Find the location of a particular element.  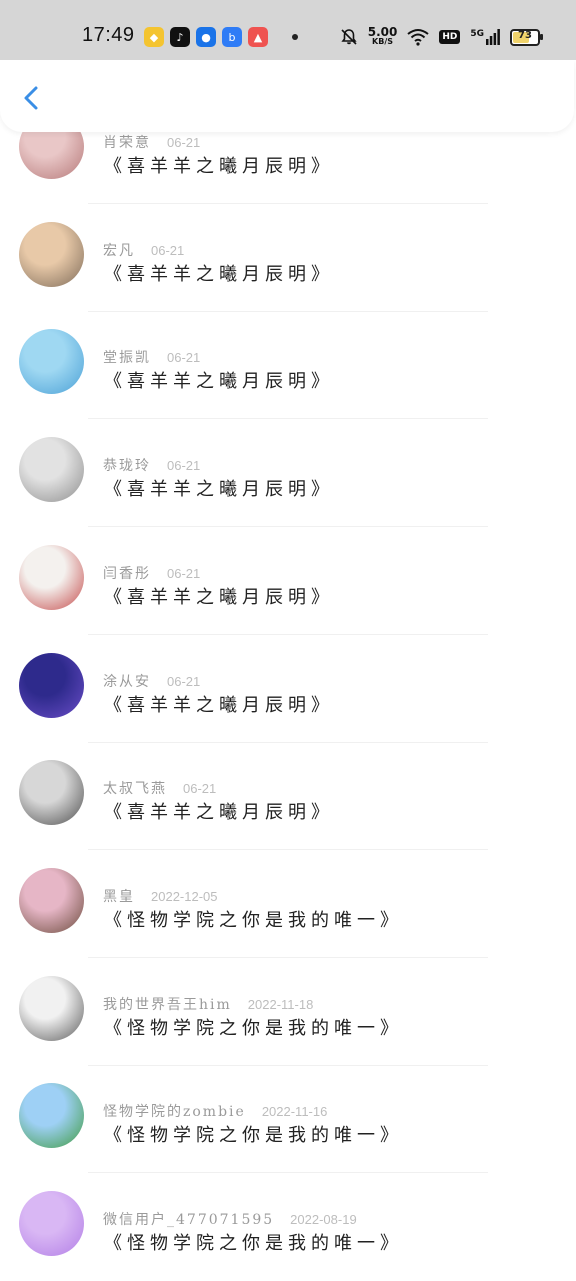

comment-item: 微信用户_477071595 2022-08-19 《怪物学院之你是我的唯一》 is located at coordinates (288, 1227).